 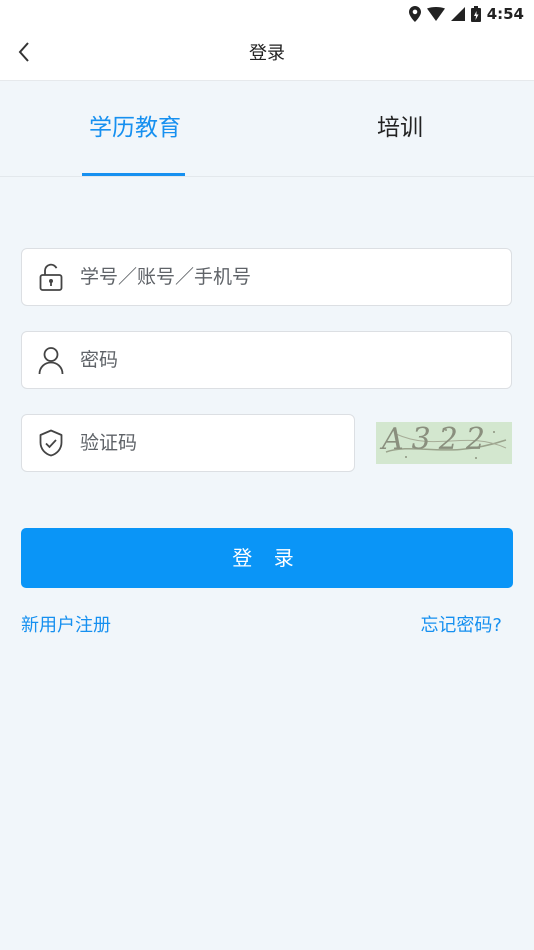 What do you see at coordinates (51, 360) in the screenshot?
I see `user-icon` at bounding box center [51, 360].